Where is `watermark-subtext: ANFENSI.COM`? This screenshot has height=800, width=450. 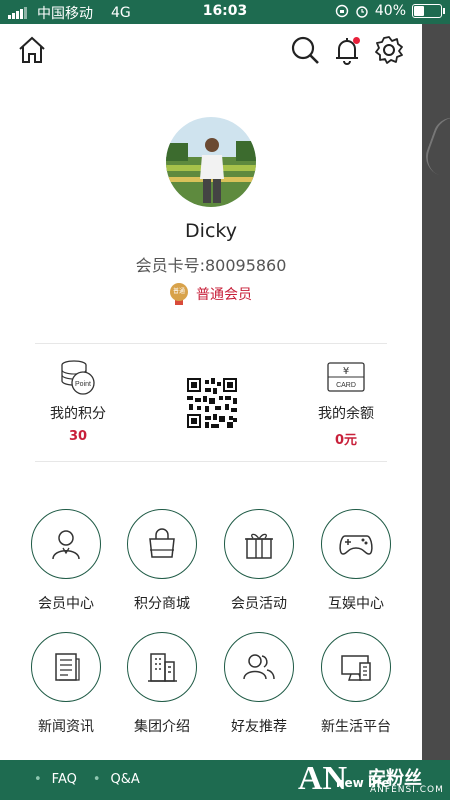 watermark-subtext: ANFENSI.COM is located at coordinates (407, 790).